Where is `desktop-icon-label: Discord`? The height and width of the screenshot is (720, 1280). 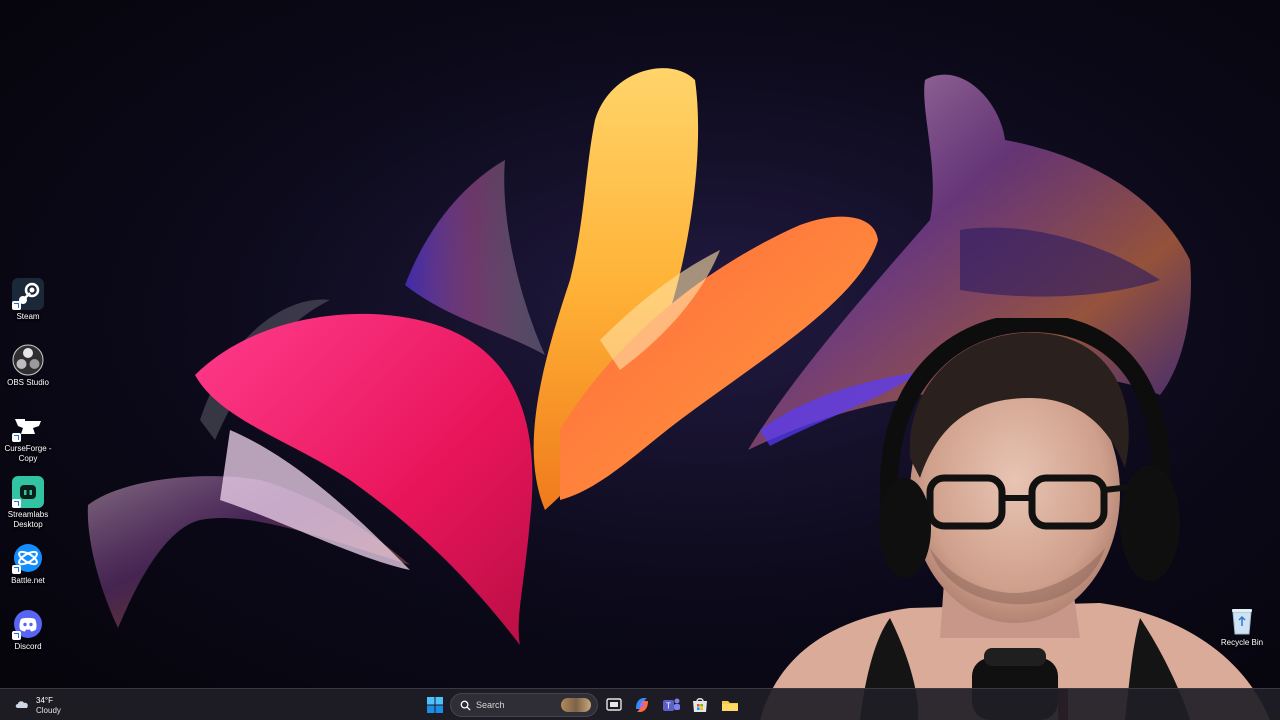
desktop-icon-label: Discord is located at coordinates (28, 646).